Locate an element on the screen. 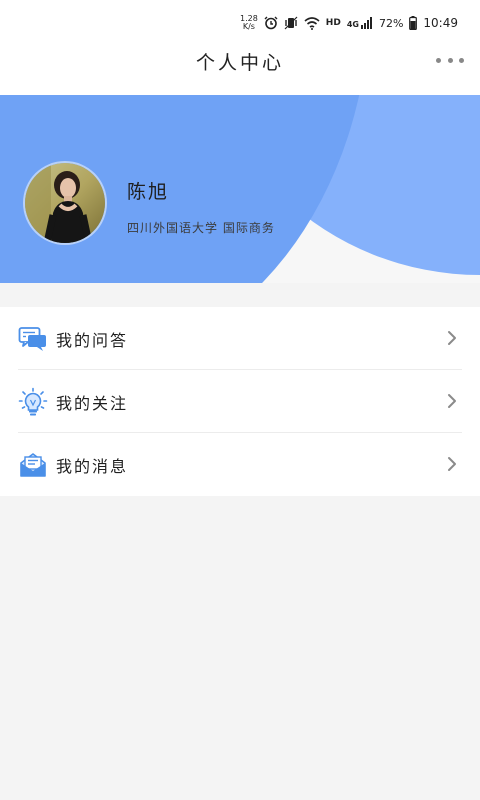  net-speed: 1.28 K/s is located at coordinates (249, 23).